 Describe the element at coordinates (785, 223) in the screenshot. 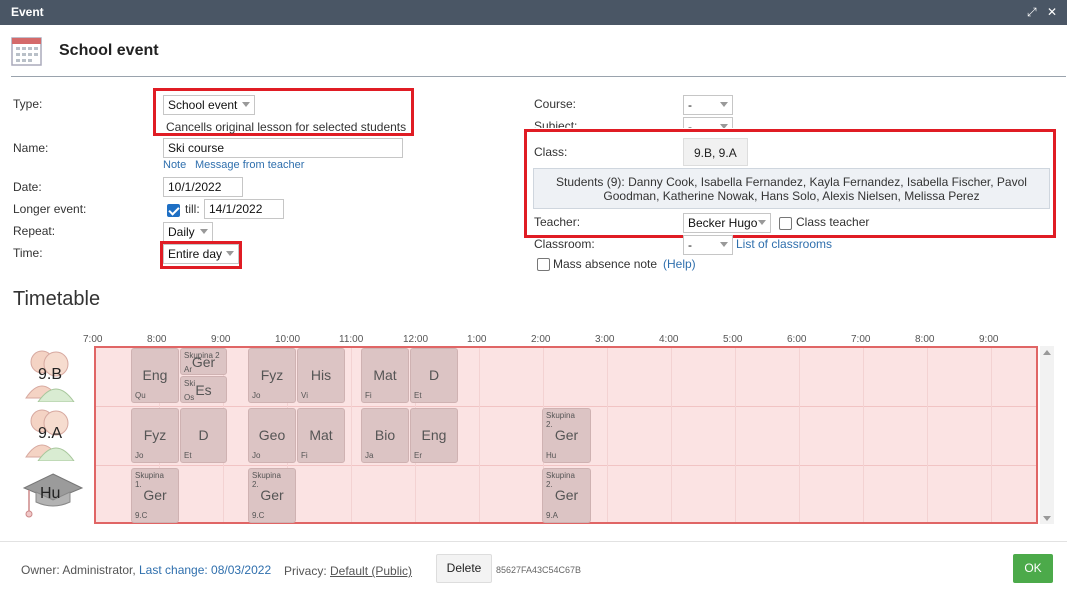

I see `class-teacher-checkbox` at that location.